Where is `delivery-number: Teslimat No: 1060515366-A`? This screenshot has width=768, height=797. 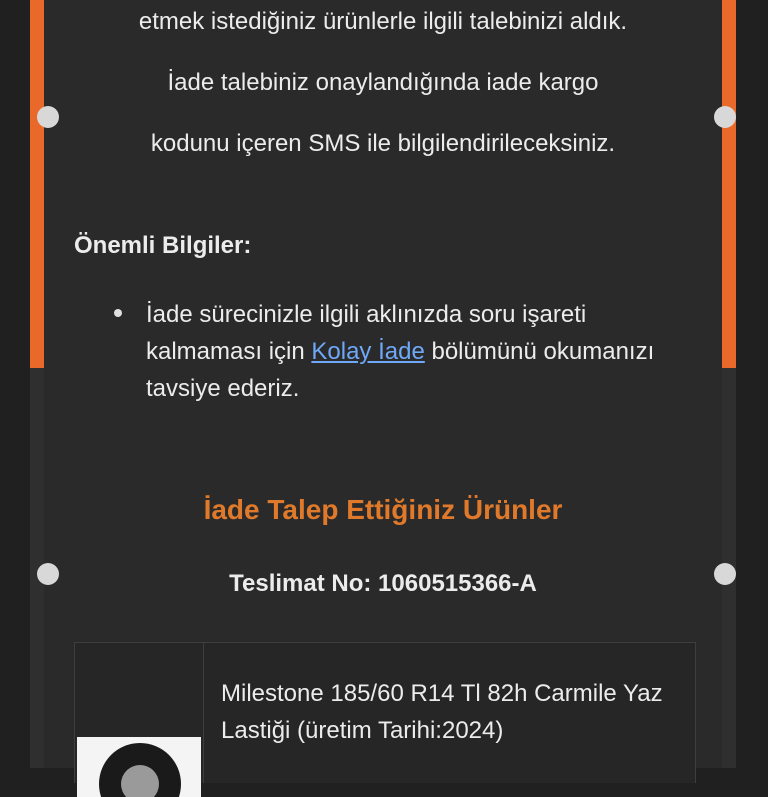
delivery-number: Teslimat No: 1060515366-A is located at coordinates (383, 583).